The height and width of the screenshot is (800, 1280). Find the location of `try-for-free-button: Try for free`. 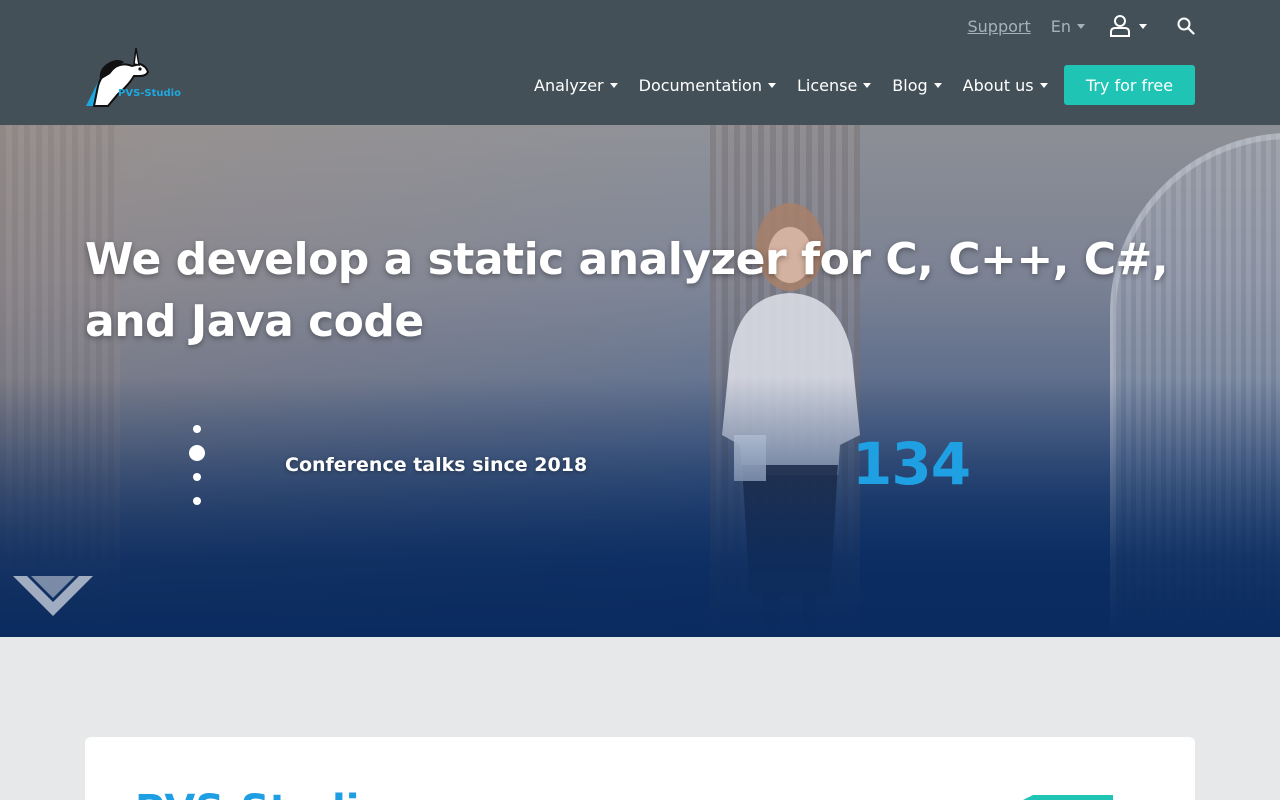

try-for-free-button: Try for free is located at coordinates (1129, 85).